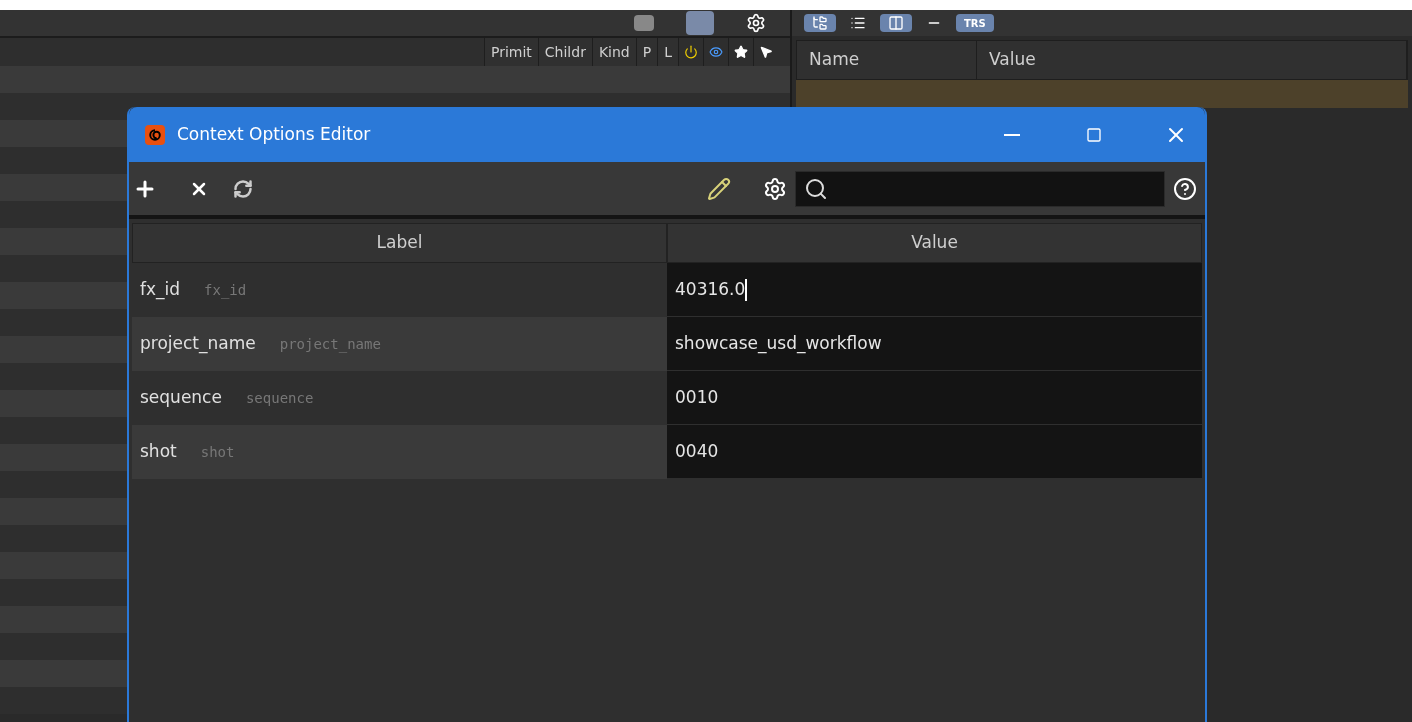 Image resolution: width=1412 pixels, height=722 pixels. What do you see at coordinates (719, 188) in the screenshot?
I see `pencil-icon` at bounding box center [719, 188].